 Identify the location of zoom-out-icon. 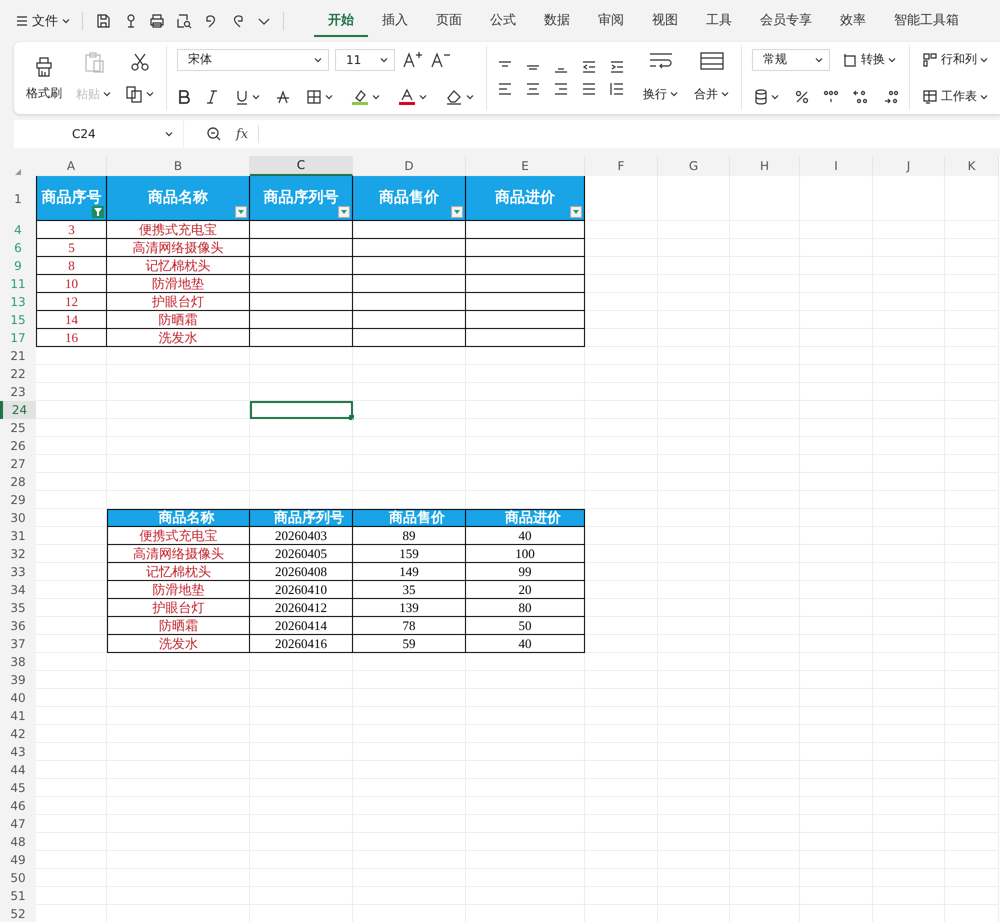
(214, 134).